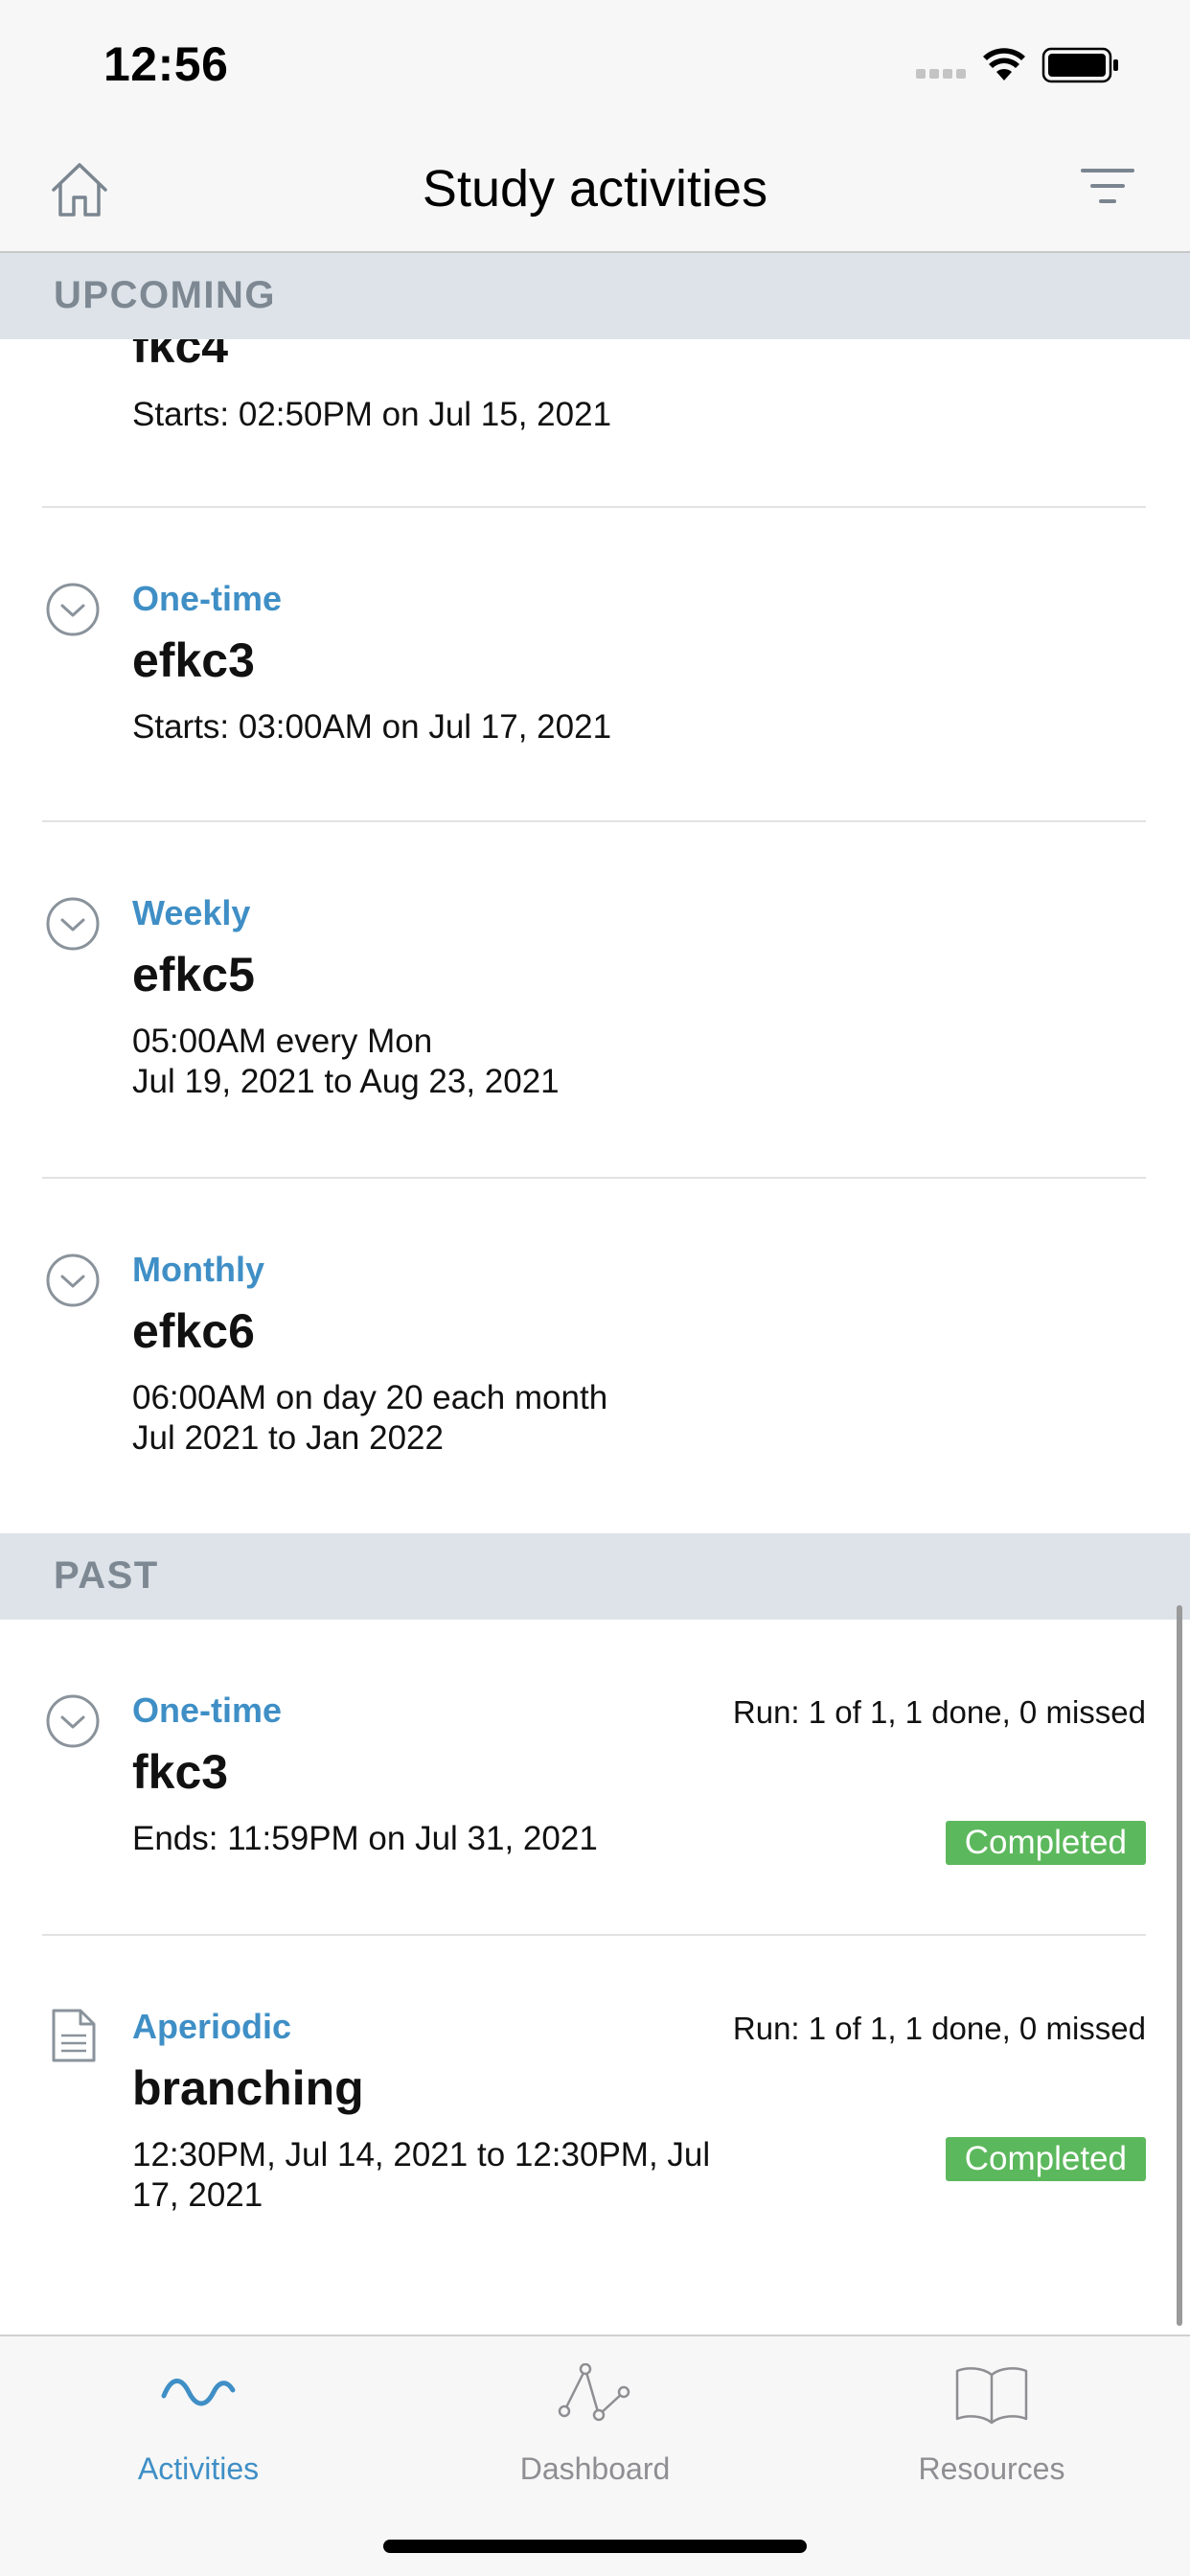  I want to click on section-title: UPCOMING, so click(165, 295).